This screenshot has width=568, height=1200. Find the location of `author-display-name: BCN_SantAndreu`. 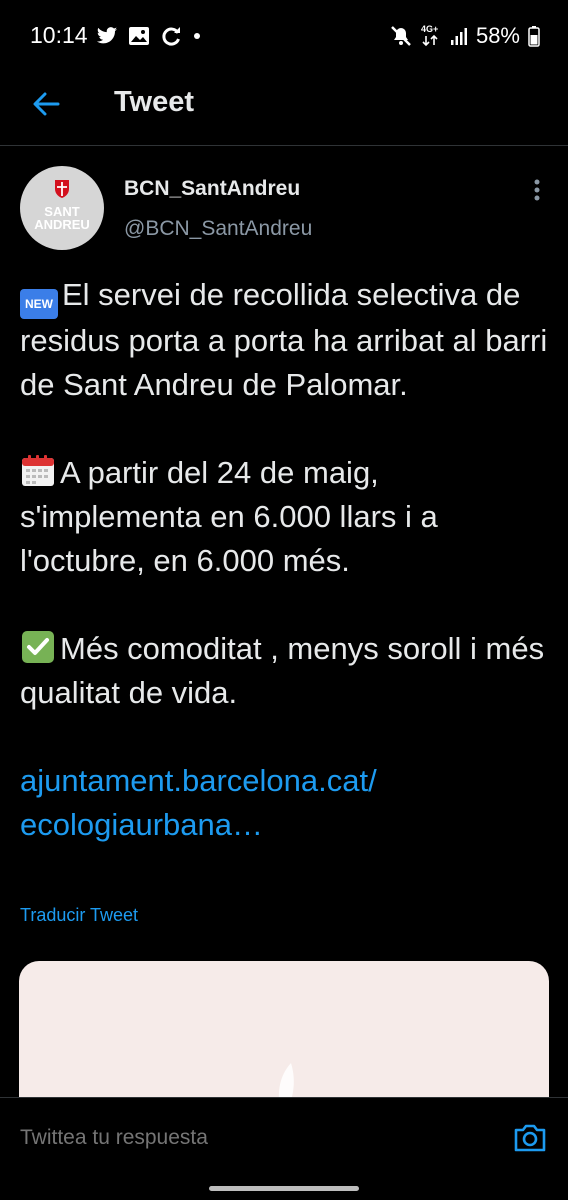

author-display-name: BCN_SantAndreu is located at coordinates (212, 189).